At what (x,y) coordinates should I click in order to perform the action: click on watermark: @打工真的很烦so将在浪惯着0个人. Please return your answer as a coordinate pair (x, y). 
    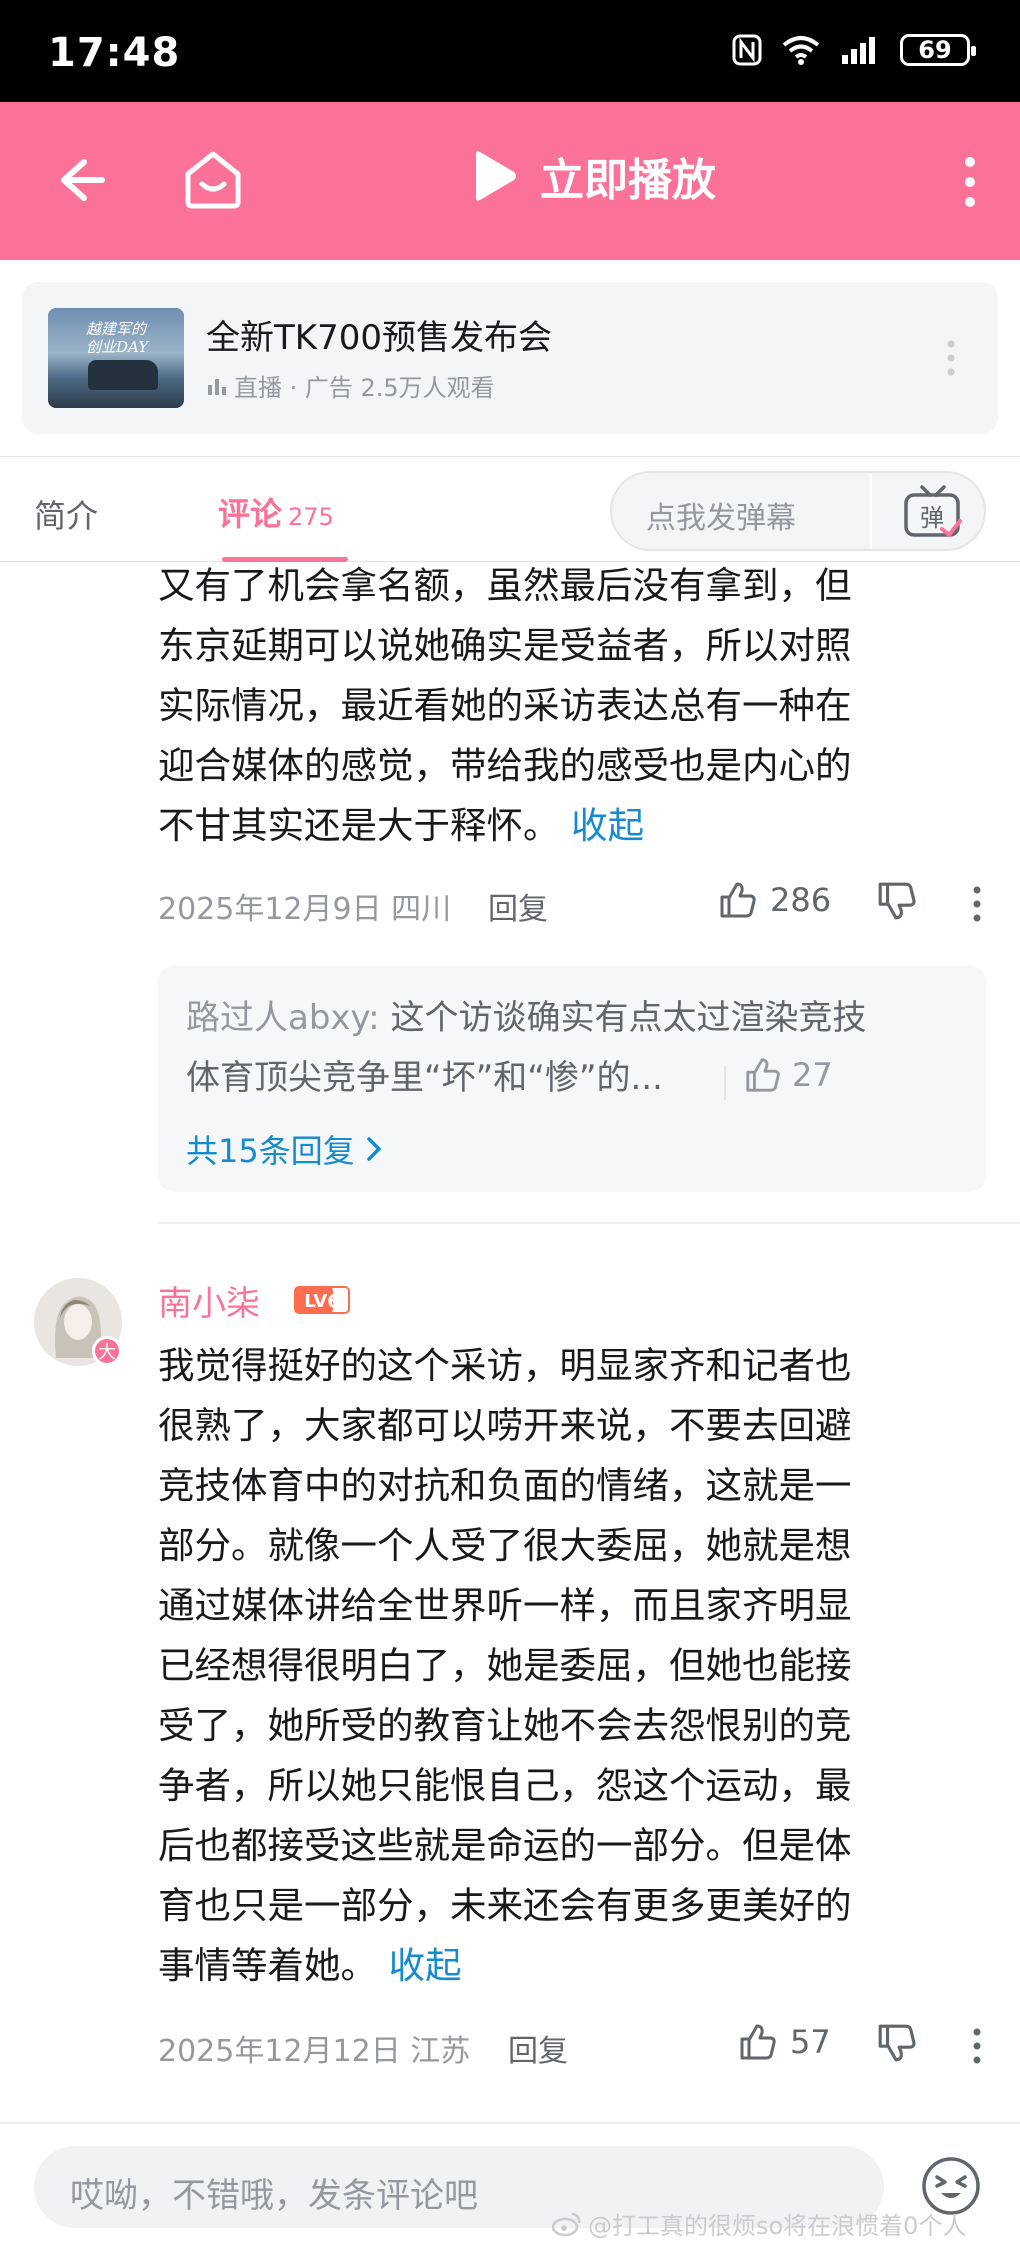
    Looking at the image, I should click on (759, 2223).